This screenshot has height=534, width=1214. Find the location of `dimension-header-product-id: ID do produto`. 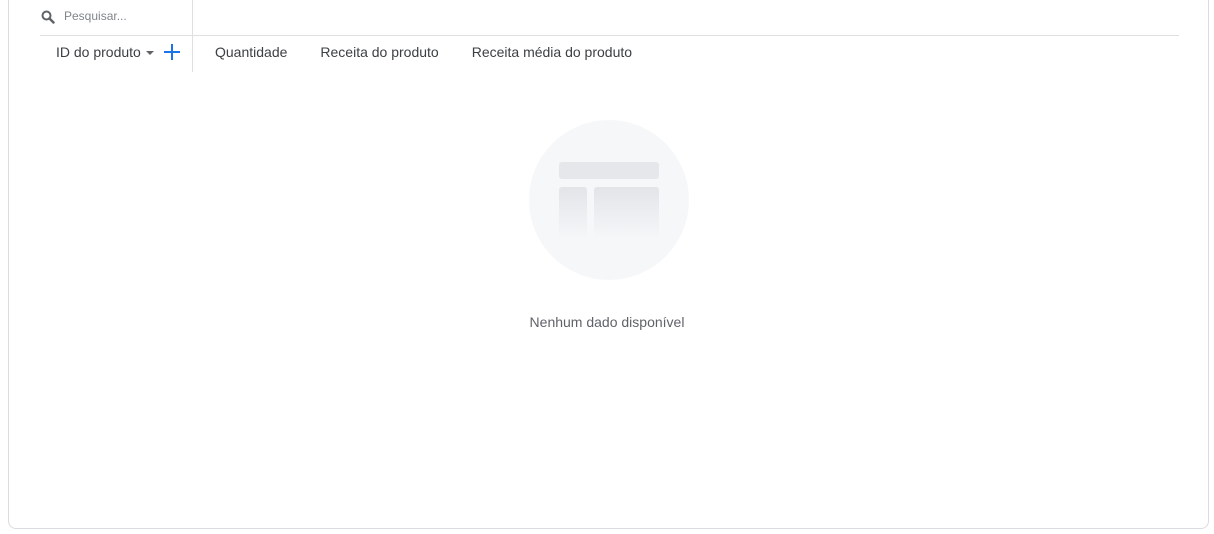

dimension-header-product-id: ID do produto is located at coordinates (105, 52).